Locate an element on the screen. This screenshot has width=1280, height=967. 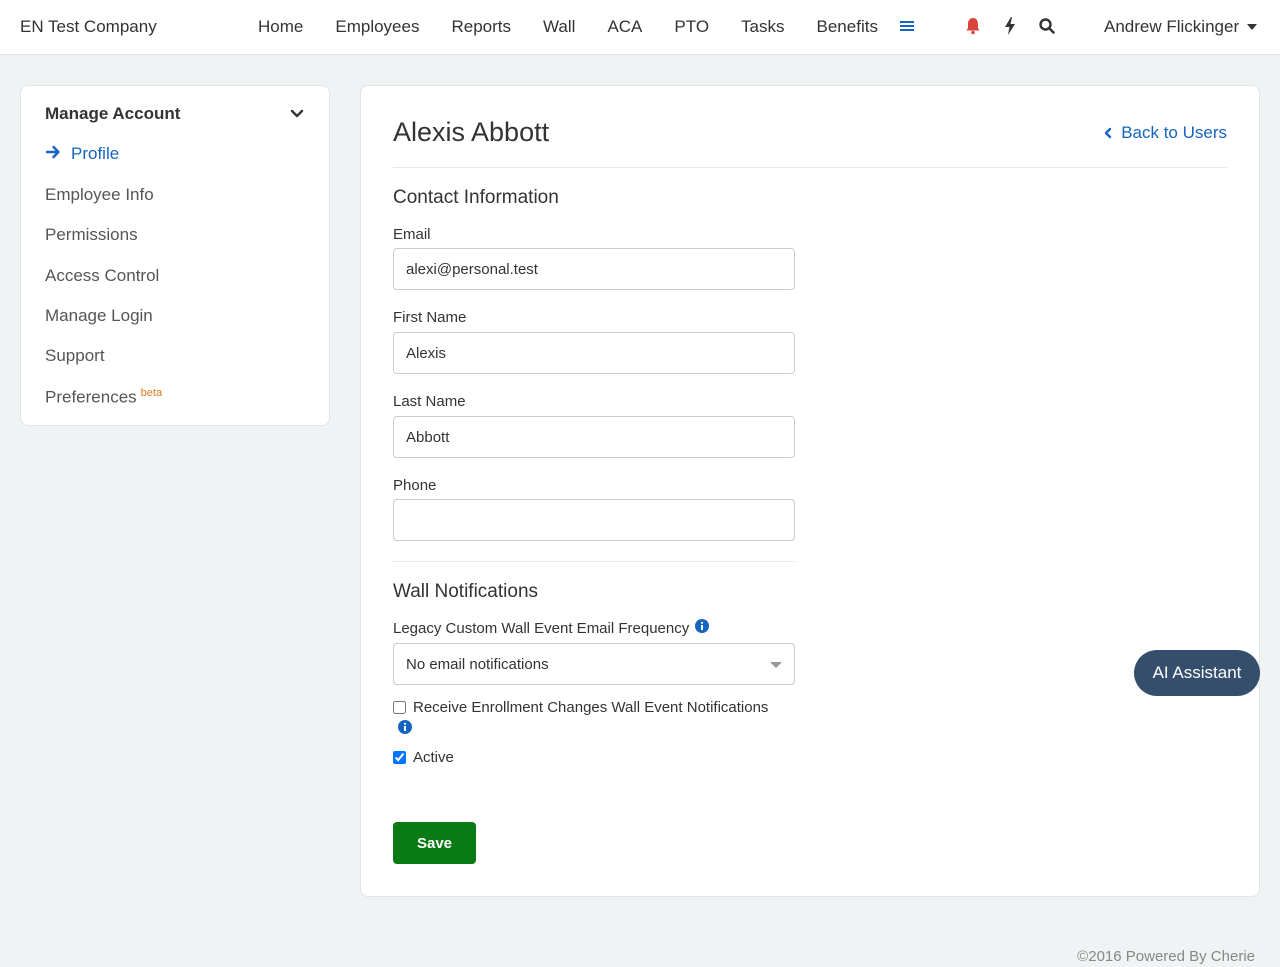
frequency-select: No email notifications is located at coordinates (594, 664).